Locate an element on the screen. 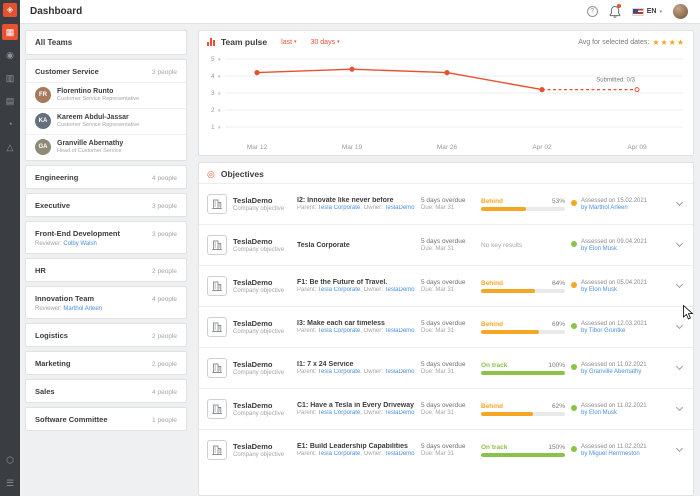  sidebar-item-customer-service: Customer Service 3 people is located at coordinates (106, 71).